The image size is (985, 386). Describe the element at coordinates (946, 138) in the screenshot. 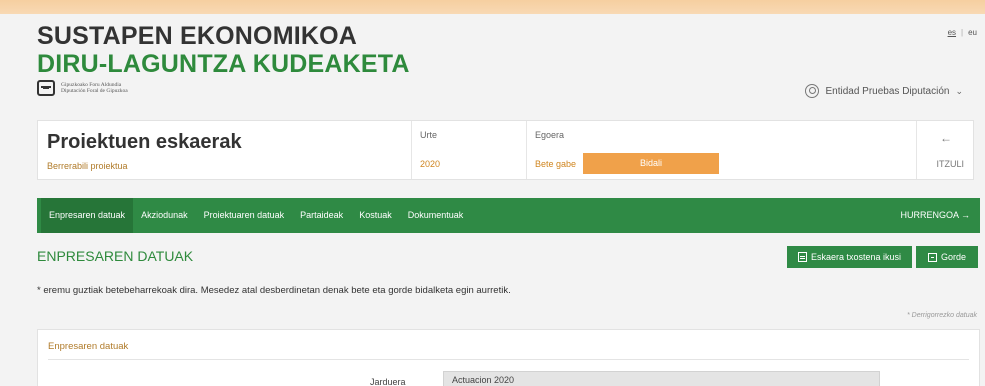

I see `back-arrow-icon: ←` at that location.